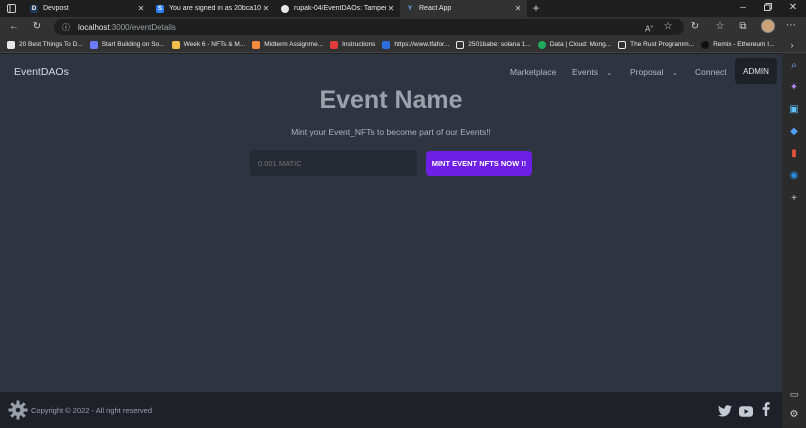  Describe the element at coordinates (463, 8) in the screenshot. I see `tab-react-app: Y React App ✕` at that location.